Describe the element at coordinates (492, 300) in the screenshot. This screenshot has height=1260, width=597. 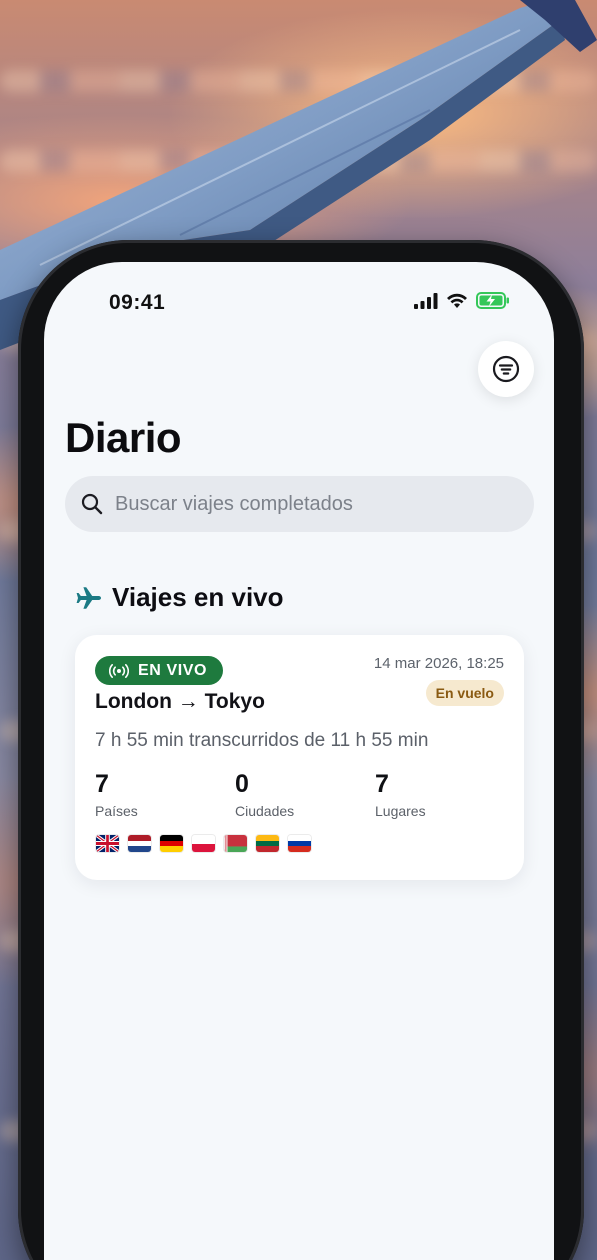
I see `battery-charging-icon` at that location.